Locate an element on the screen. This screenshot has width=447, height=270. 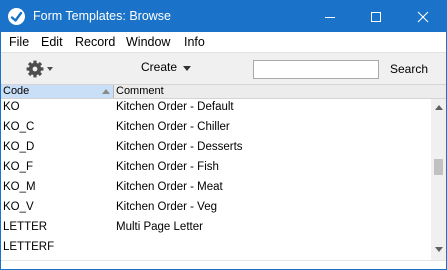
table-row: KO_D Kitchen Order - Desserts is located at coordinates (216, 149).